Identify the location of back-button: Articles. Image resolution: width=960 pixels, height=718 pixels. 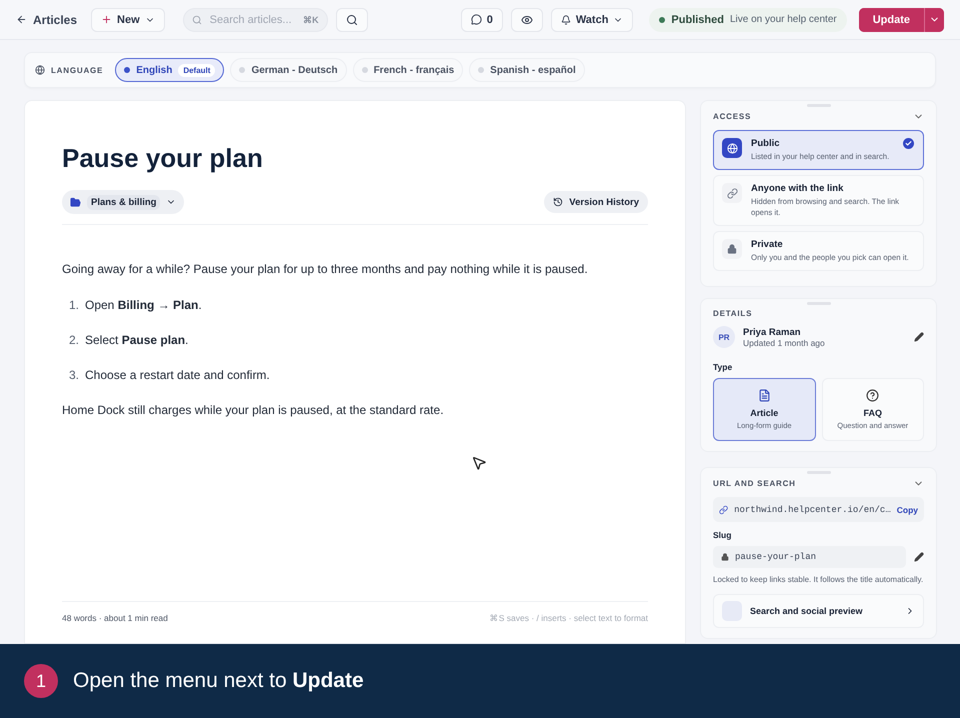
(50, 19).